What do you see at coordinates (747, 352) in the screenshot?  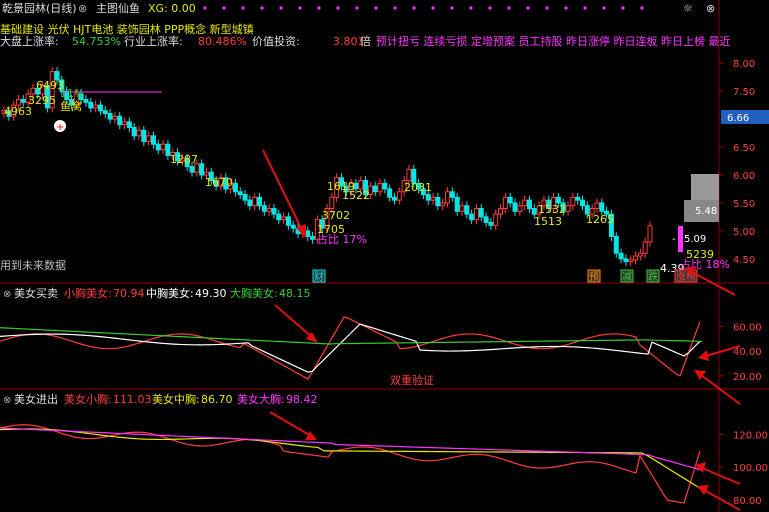 I see `axis-tick-label: 40.00` at bounding box center [747, 352].